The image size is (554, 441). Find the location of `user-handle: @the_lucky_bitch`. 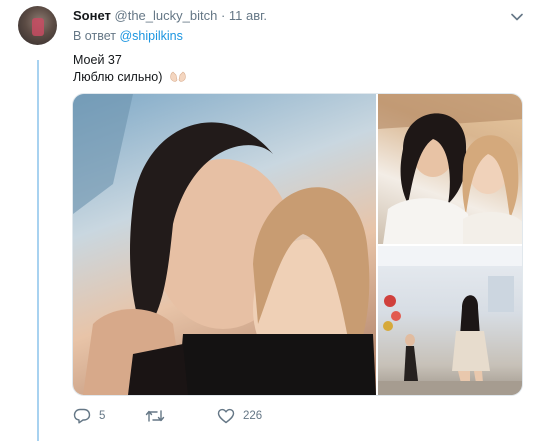

user-handle: @the_lucky_bitch is located at coordinates (166, 15).